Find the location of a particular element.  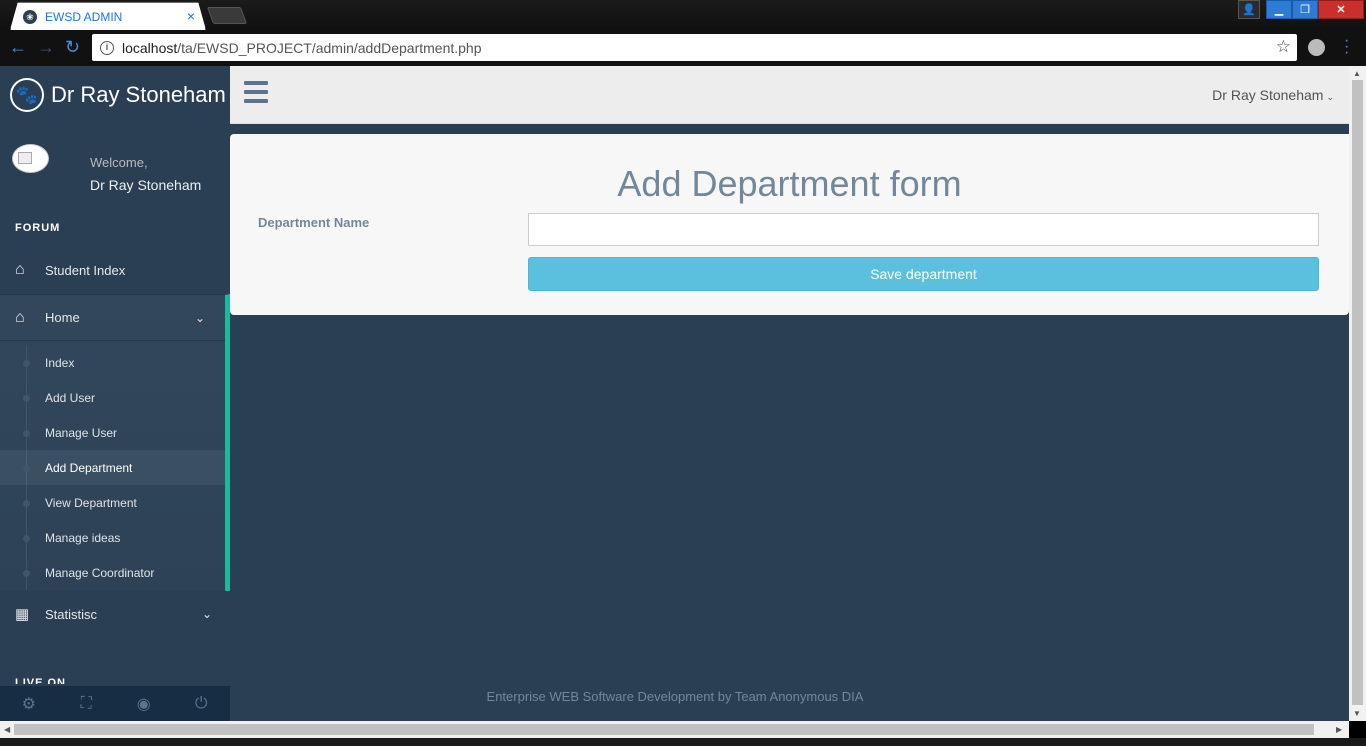

sidebar-item-statistics: ▦ Statistisc ⌄ is located at coordinates (115, 614).